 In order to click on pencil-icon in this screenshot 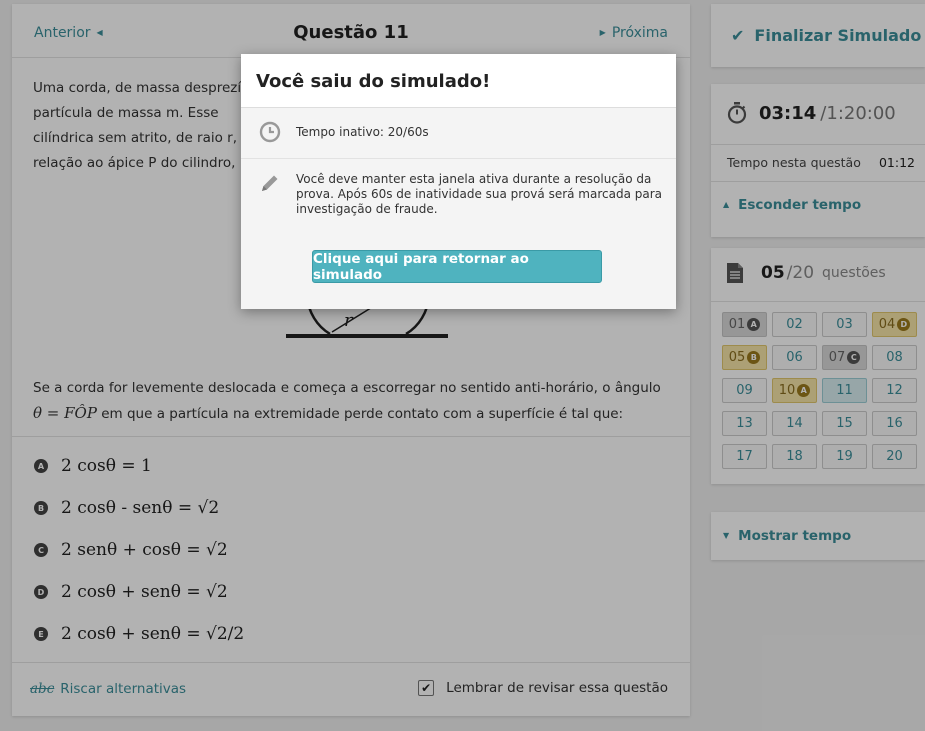, I will do `click(270, 183)`.